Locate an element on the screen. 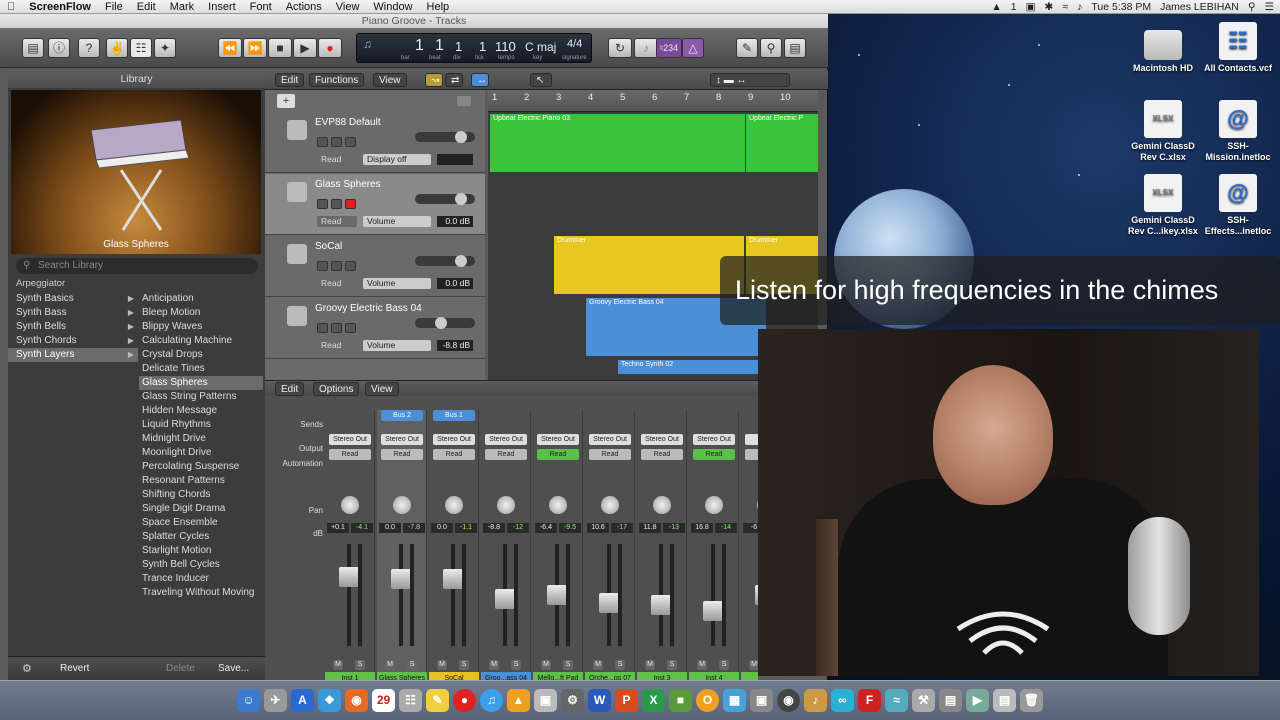 This screenshot has height=720, width=1280. outlook-icon: O is located at coordinates (707, 700).